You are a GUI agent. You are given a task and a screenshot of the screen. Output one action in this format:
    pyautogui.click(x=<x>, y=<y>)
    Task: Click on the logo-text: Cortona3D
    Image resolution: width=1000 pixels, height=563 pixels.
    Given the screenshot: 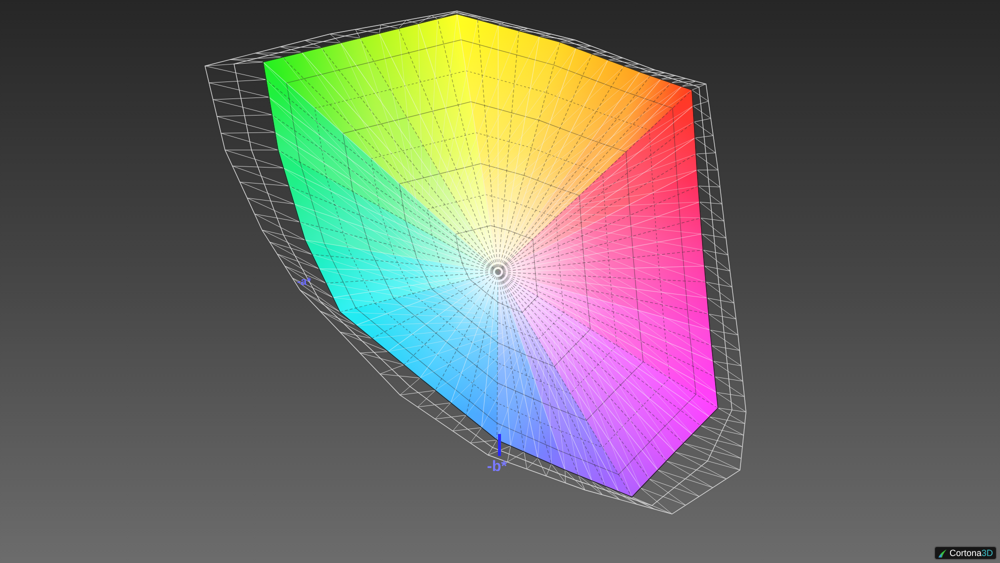 What is the action you would take?
    pyautogui.click(x=971, y=553)
    